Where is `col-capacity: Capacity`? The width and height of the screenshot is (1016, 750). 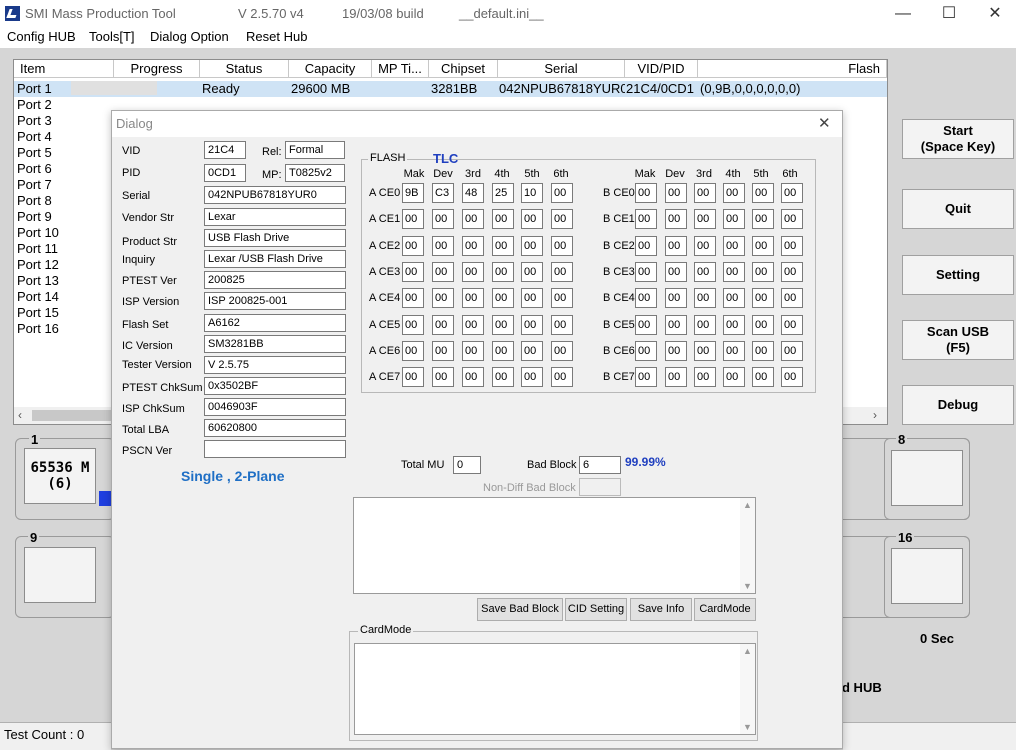 col-capacity: Capacity is located at coordinates (330, 69).